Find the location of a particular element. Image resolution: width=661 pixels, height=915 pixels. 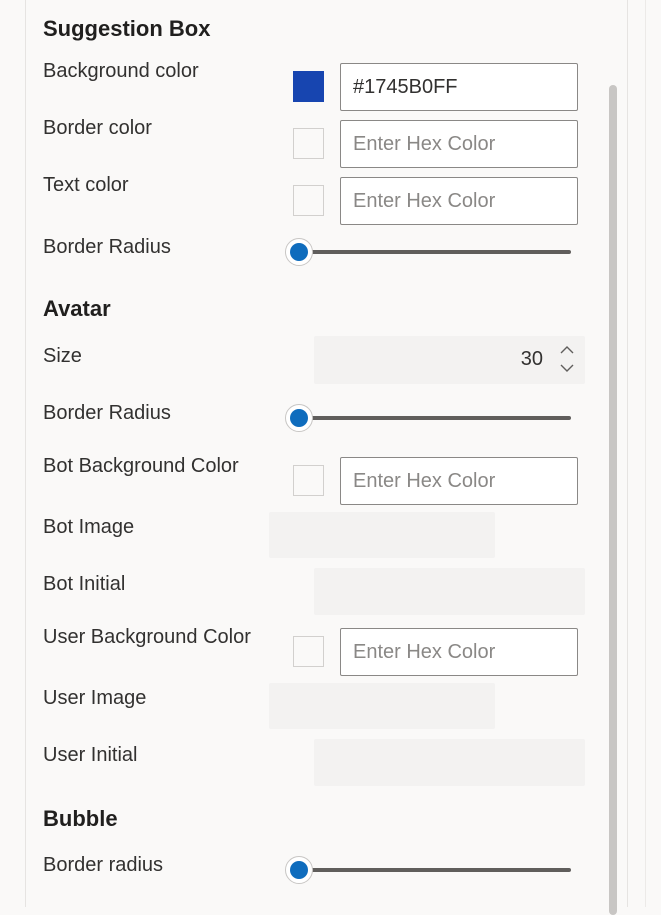

suggestion-border-radius-slider-thumb is located at coordinates (299, 252).